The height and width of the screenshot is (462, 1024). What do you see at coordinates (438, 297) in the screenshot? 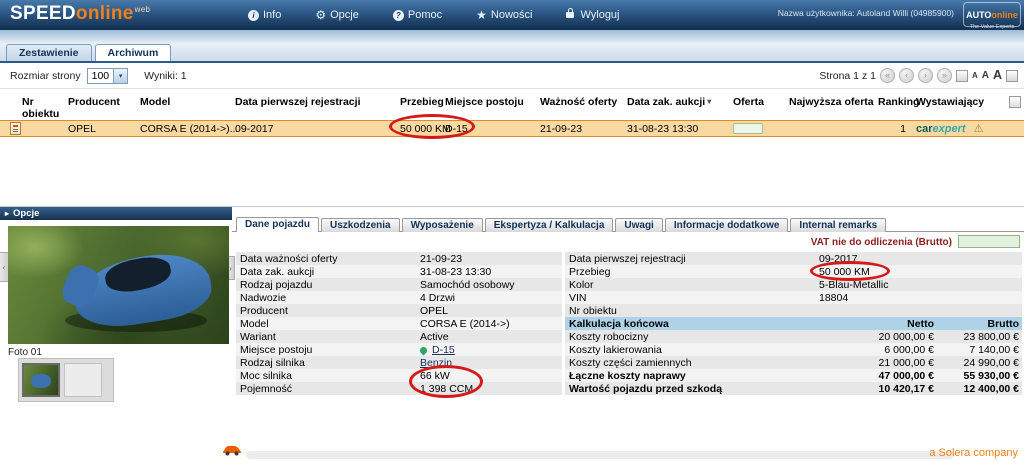
I see `detail-value: 4 Drzwi` at bounding box center [438, 297].